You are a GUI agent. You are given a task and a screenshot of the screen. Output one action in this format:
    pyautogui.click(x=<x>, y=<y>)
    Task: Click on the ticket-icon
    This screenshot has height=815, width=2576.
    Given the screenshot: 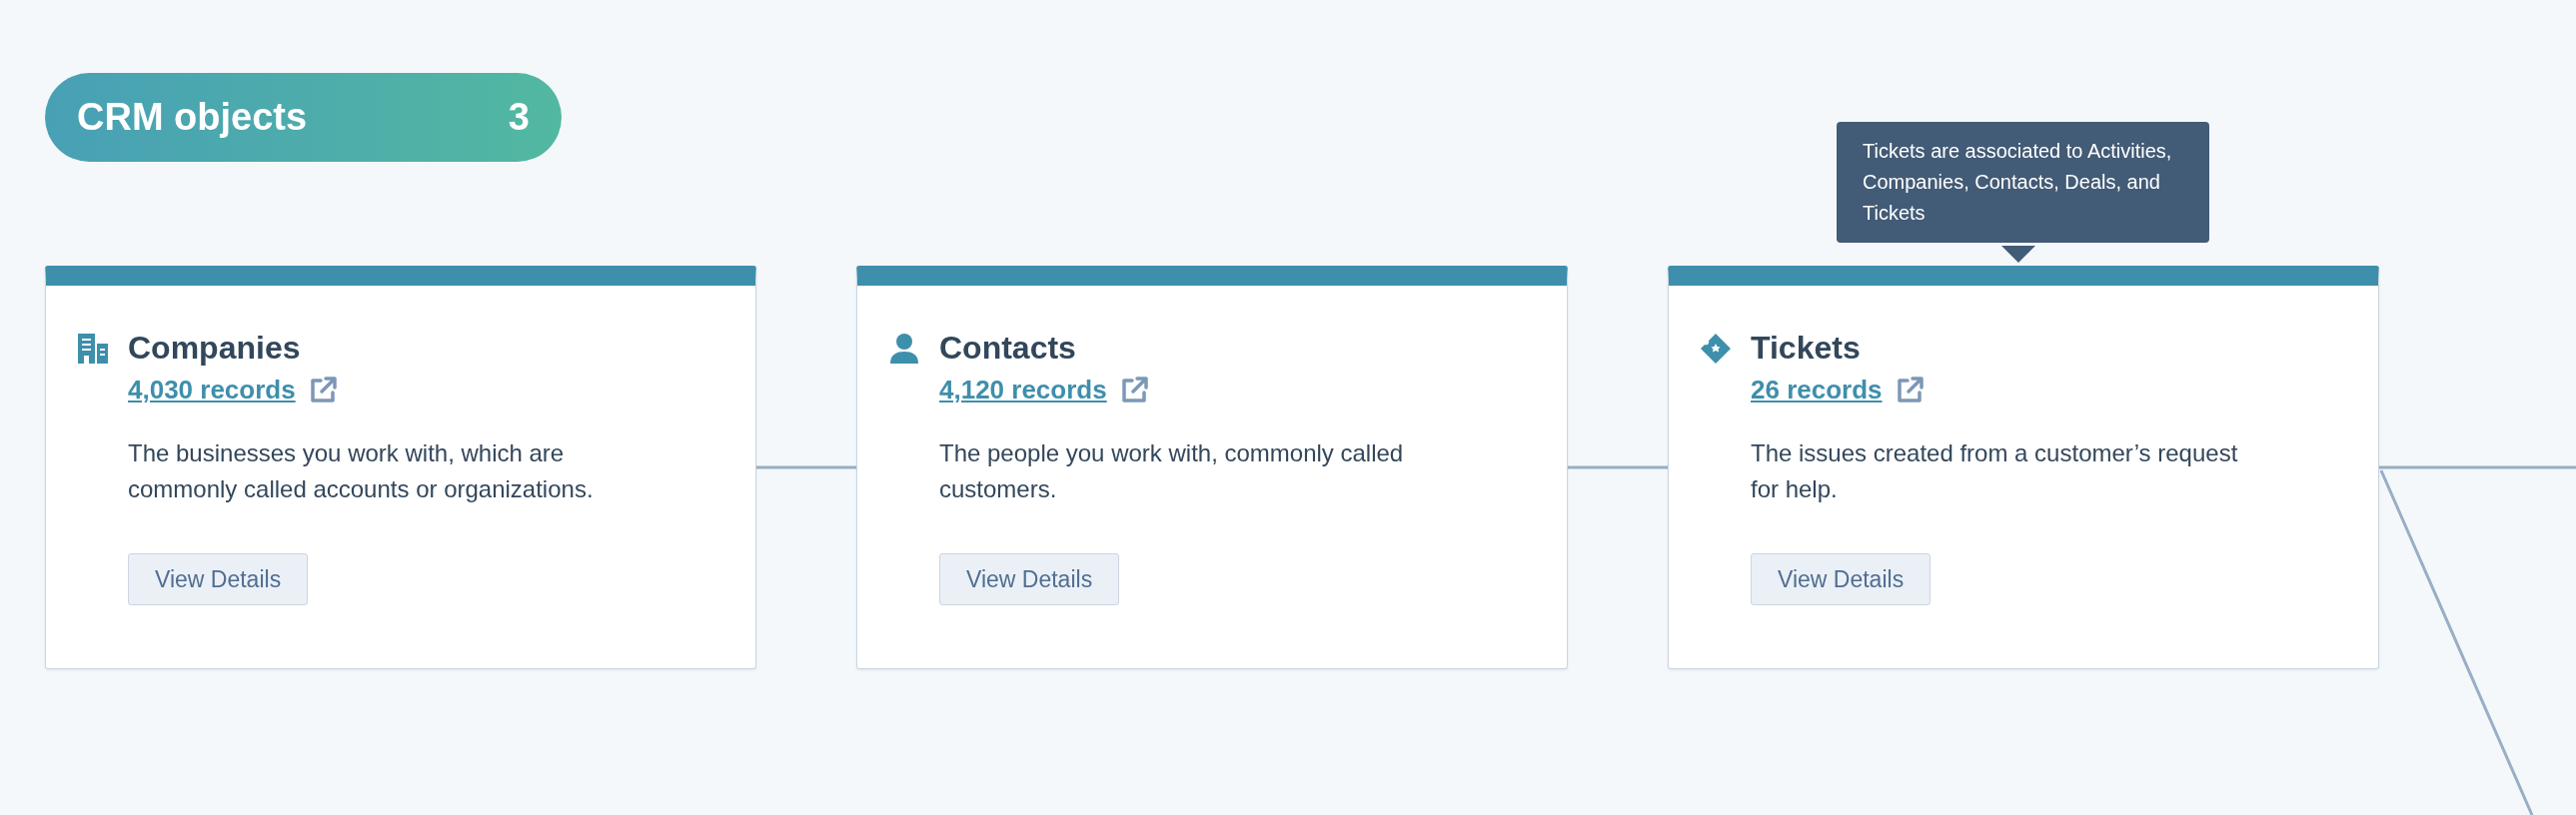 What is the action you would take?
    pyautogui.click(x=1716, y=348)
    